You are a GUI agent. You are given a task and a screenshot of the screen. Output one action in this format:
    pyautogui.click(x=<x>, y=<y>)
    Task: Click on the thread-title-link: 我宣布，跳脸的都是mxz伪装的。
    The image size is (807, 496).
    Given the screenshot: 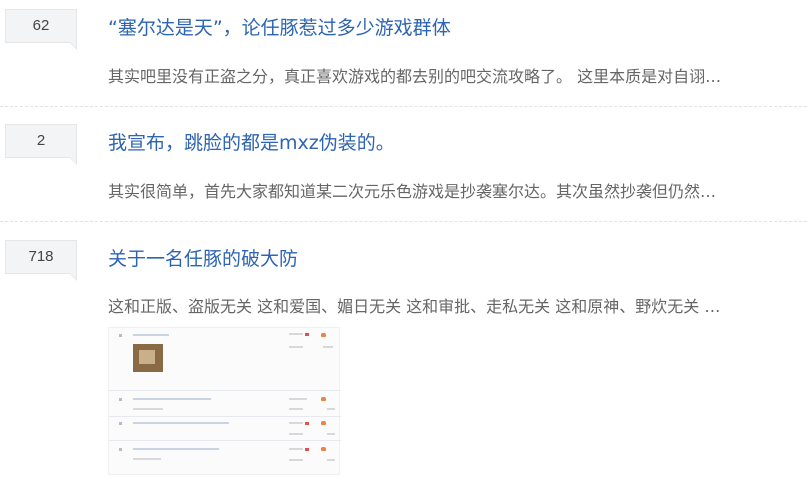 What is the action you would take?
    pyautogui.click(x=251, y=141)
    